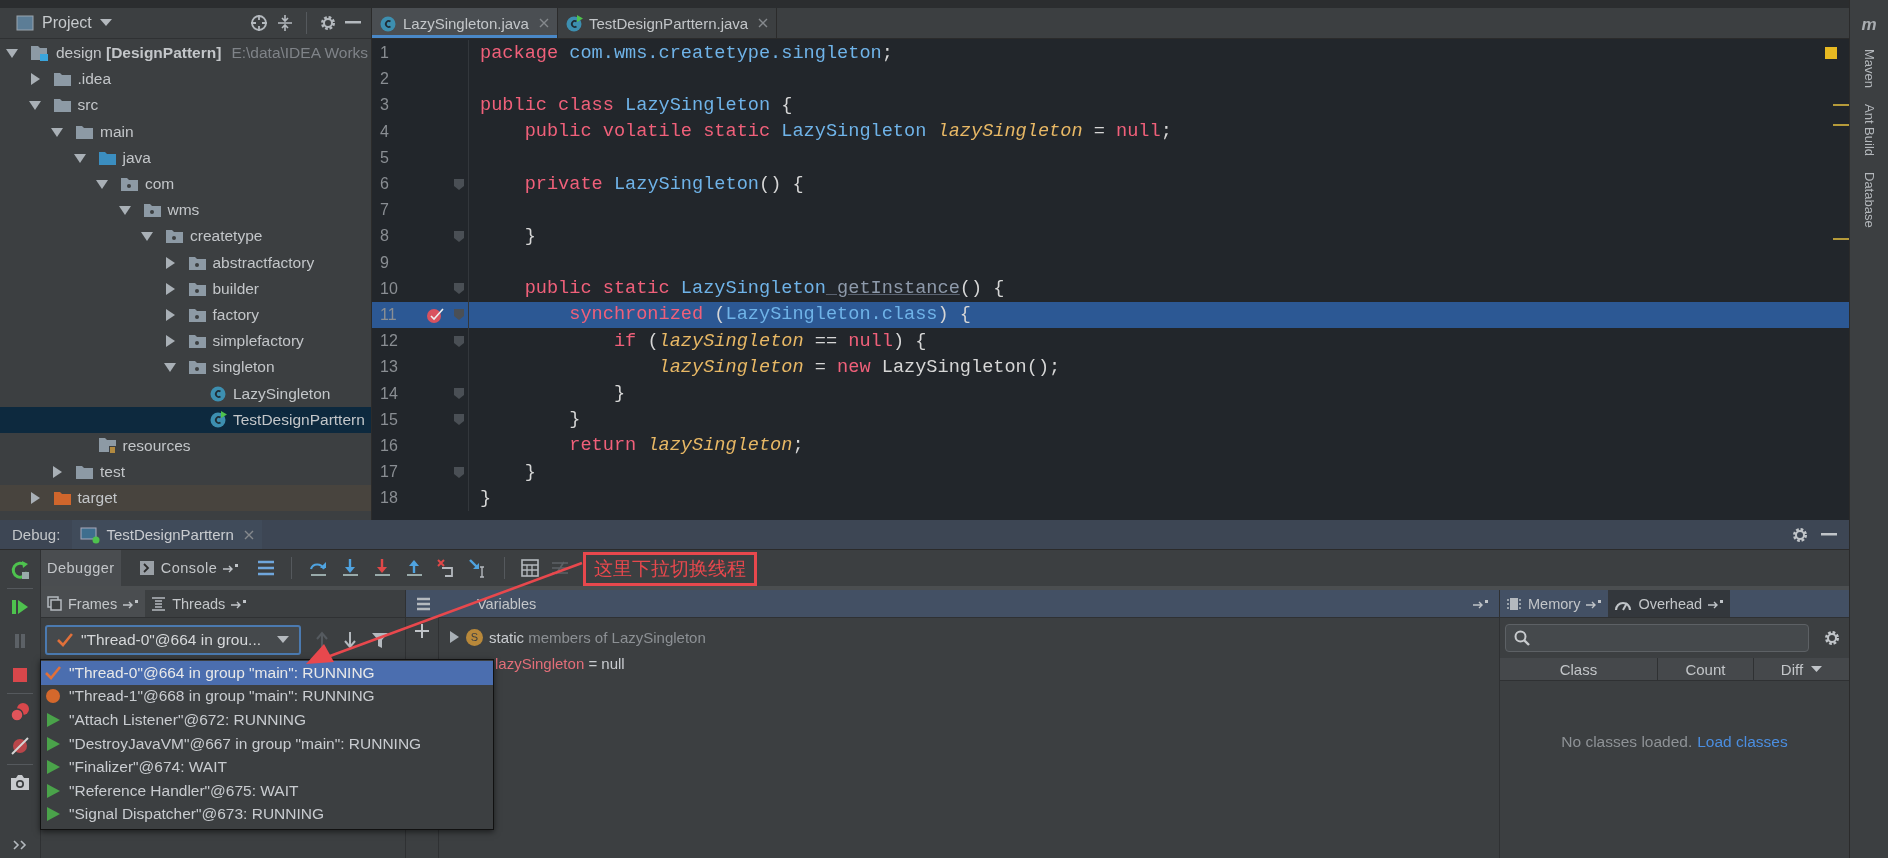  Describe the element at coordinates (185, 262) in the screenshot. I see `tree-item: abstractfactory` at that location.